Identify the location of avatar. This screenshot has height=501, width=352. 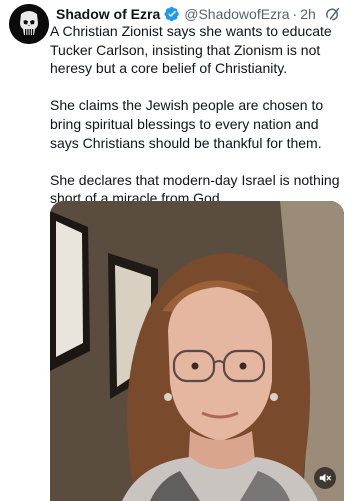
(29, 24).